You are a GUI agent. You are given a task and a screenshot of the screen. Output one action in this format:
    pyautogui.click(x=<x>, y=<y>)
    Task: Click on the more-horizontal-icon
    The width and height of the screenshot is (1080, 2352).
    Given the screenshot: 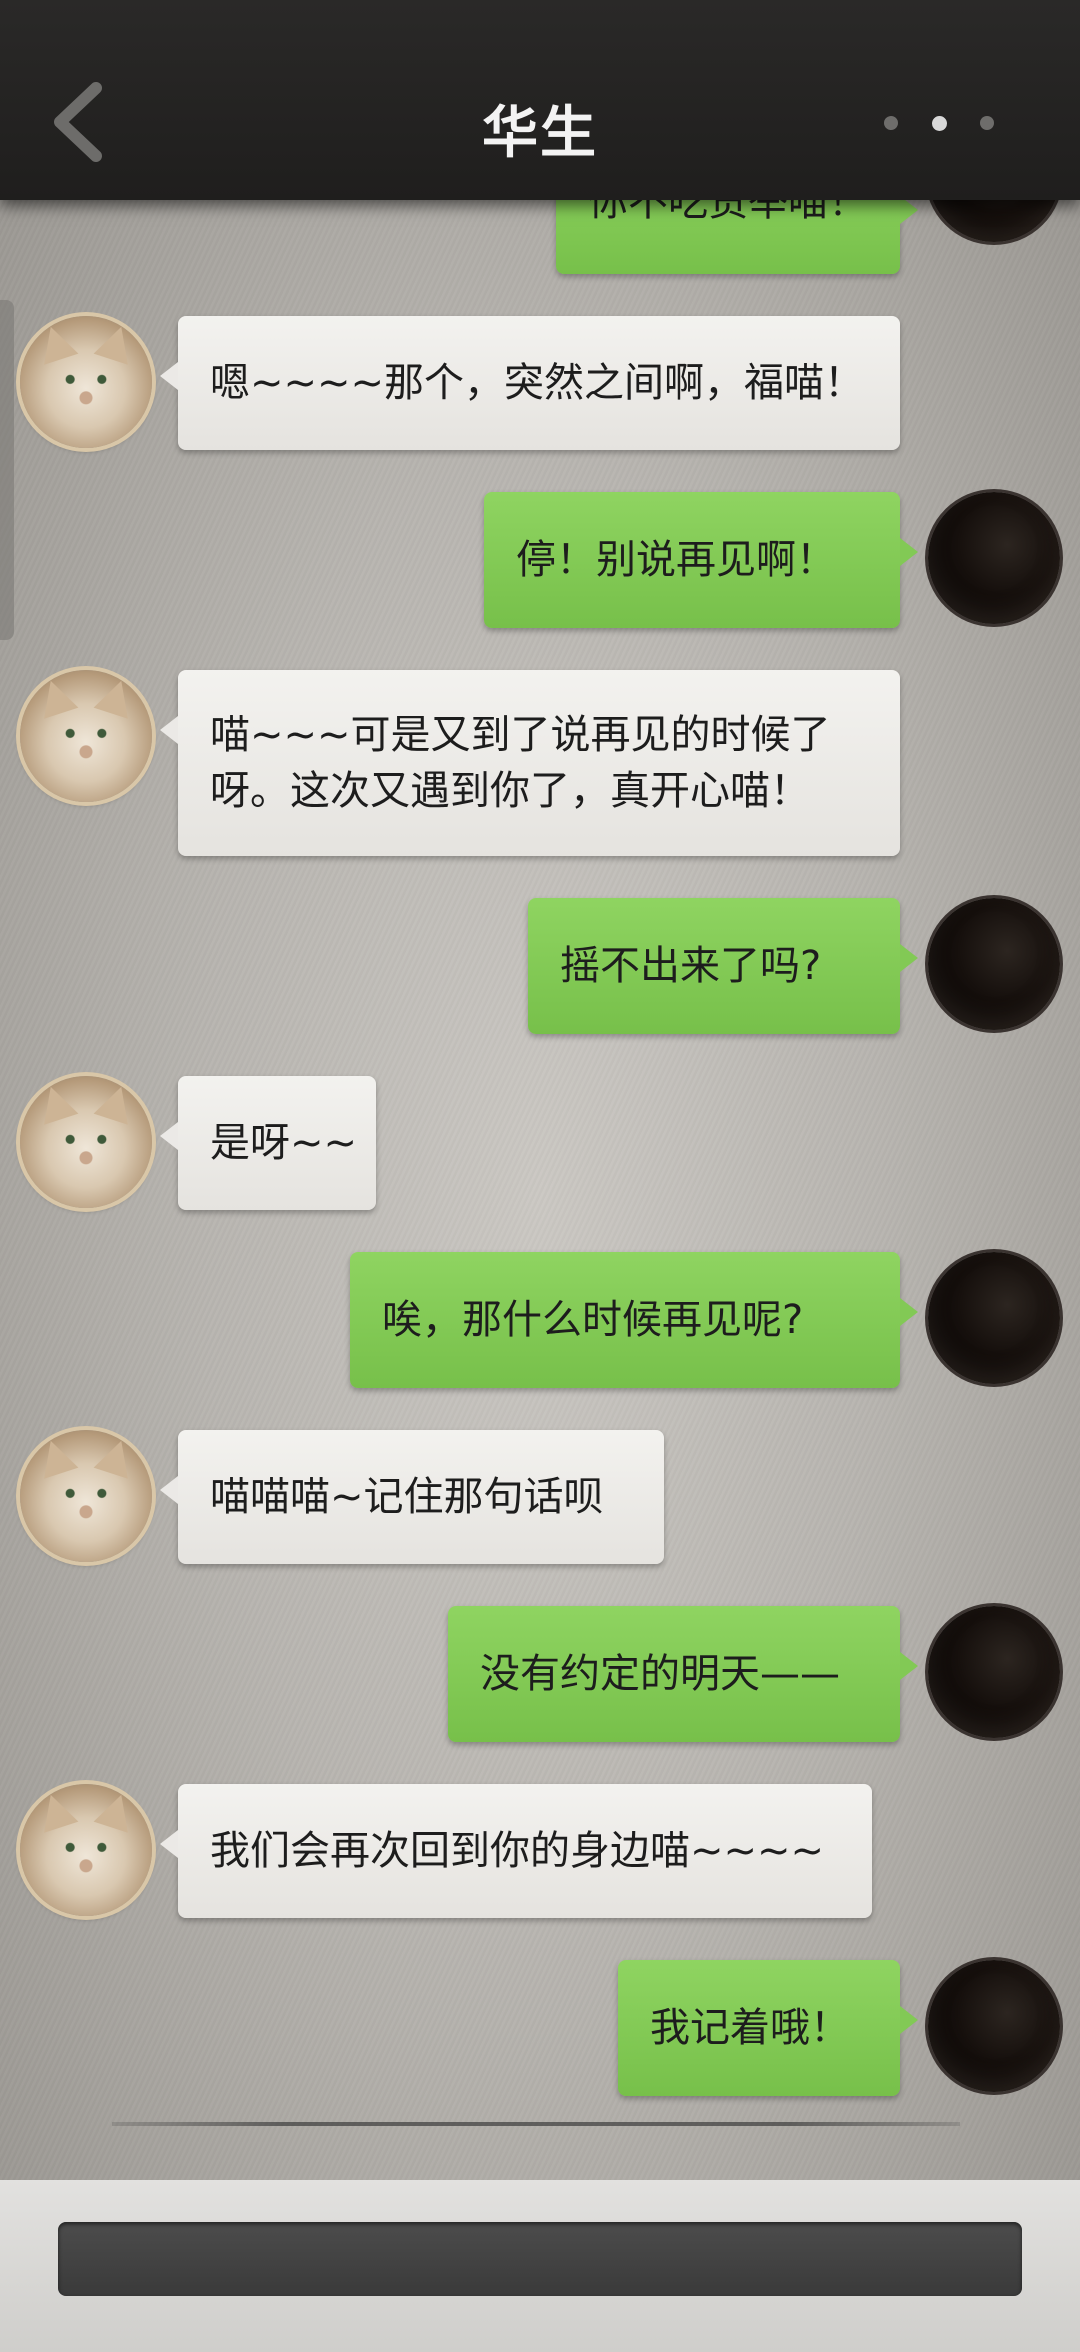 What is the action you would take?
    pyautogui.click(x=891, y=123)
    